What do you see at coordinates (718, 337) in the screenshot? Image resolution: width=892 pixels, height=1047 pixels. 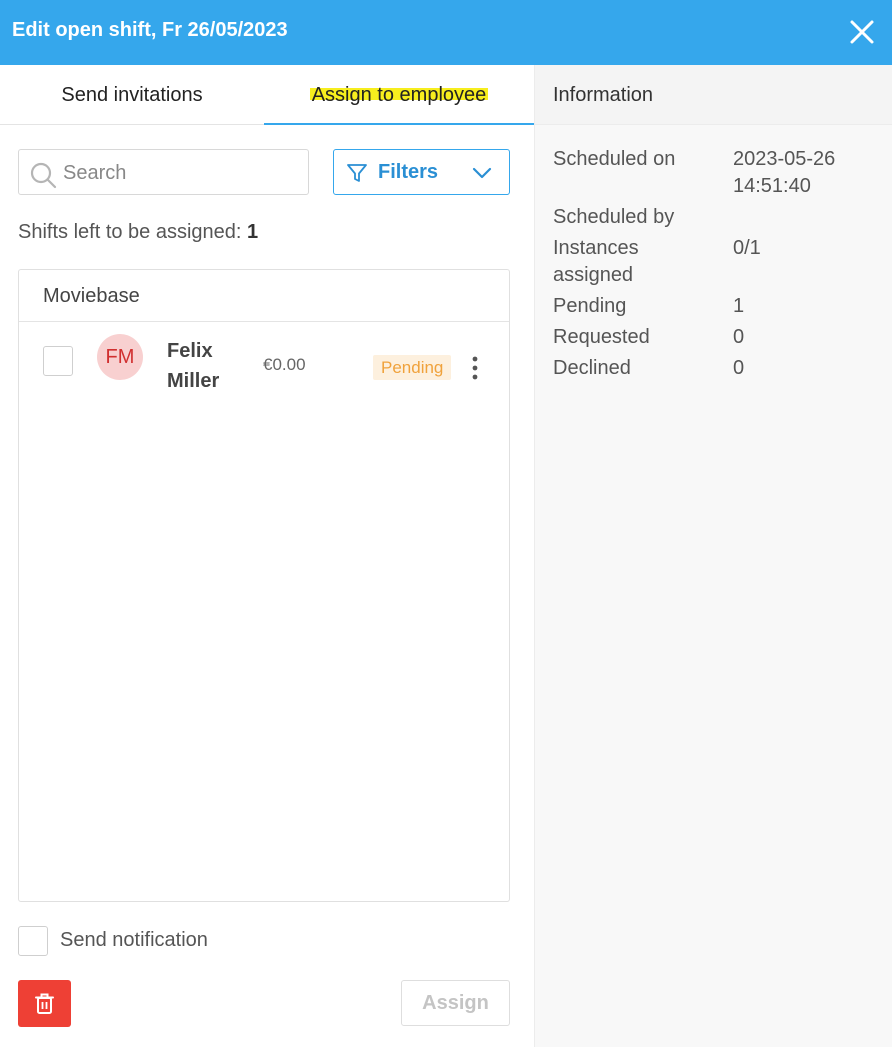 I see `info-row-requested: Requested 0` at bounding box center [718, 337].